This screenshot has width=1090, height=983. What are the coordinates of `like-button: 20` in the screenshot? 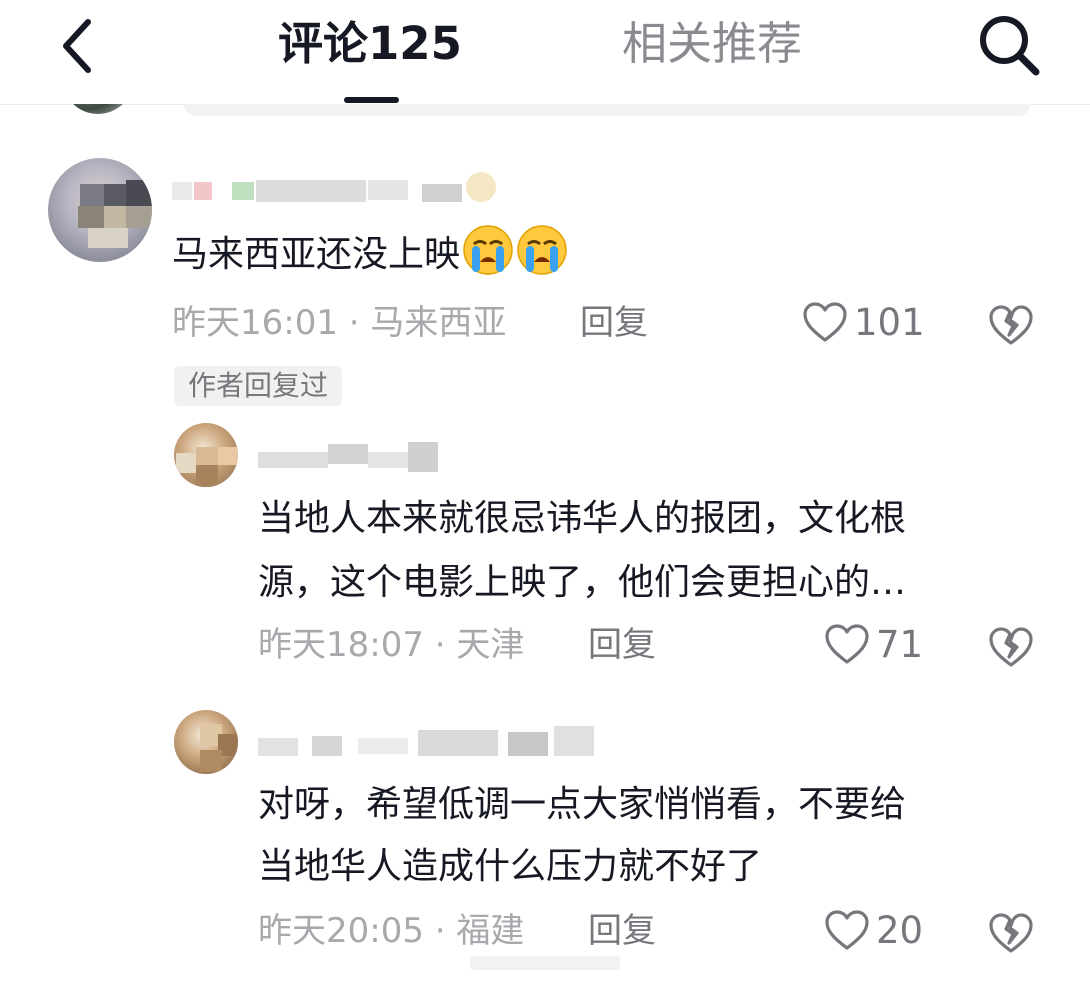 It's located at (879, 931).